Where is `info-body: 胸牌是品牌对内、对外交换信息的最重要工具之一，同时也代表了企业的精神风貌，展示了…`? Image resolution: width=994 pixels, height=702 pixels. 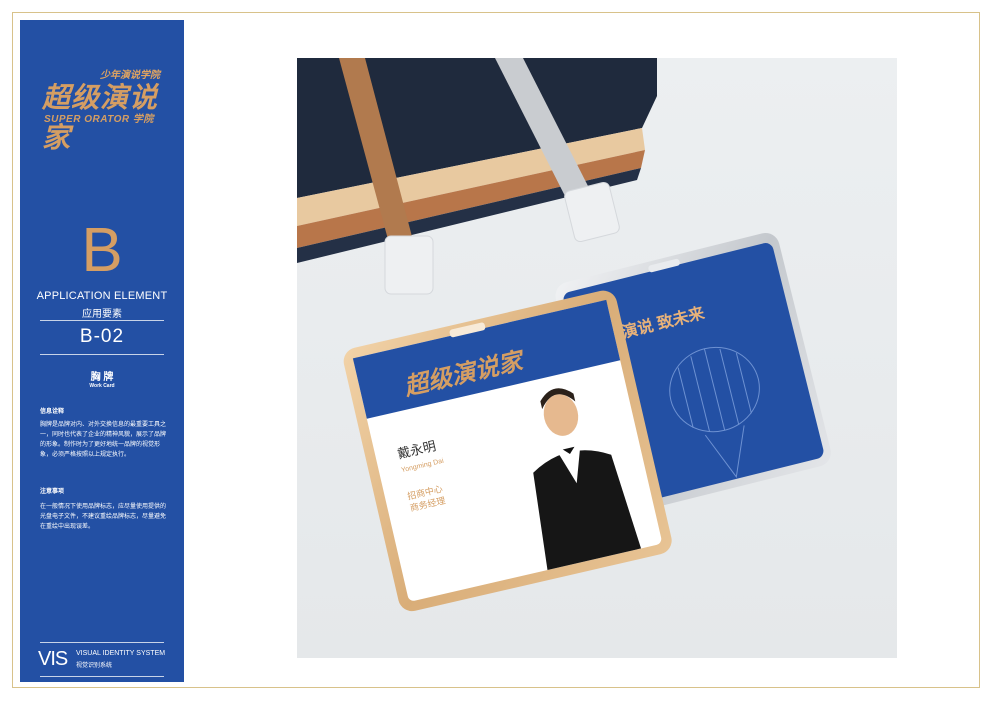
info-body: 胸牌是品牌对内、对外交换信息的最重要工具之一，同时也代表了企业的精神风貌，展示了… is located at coordinates (103, 440).